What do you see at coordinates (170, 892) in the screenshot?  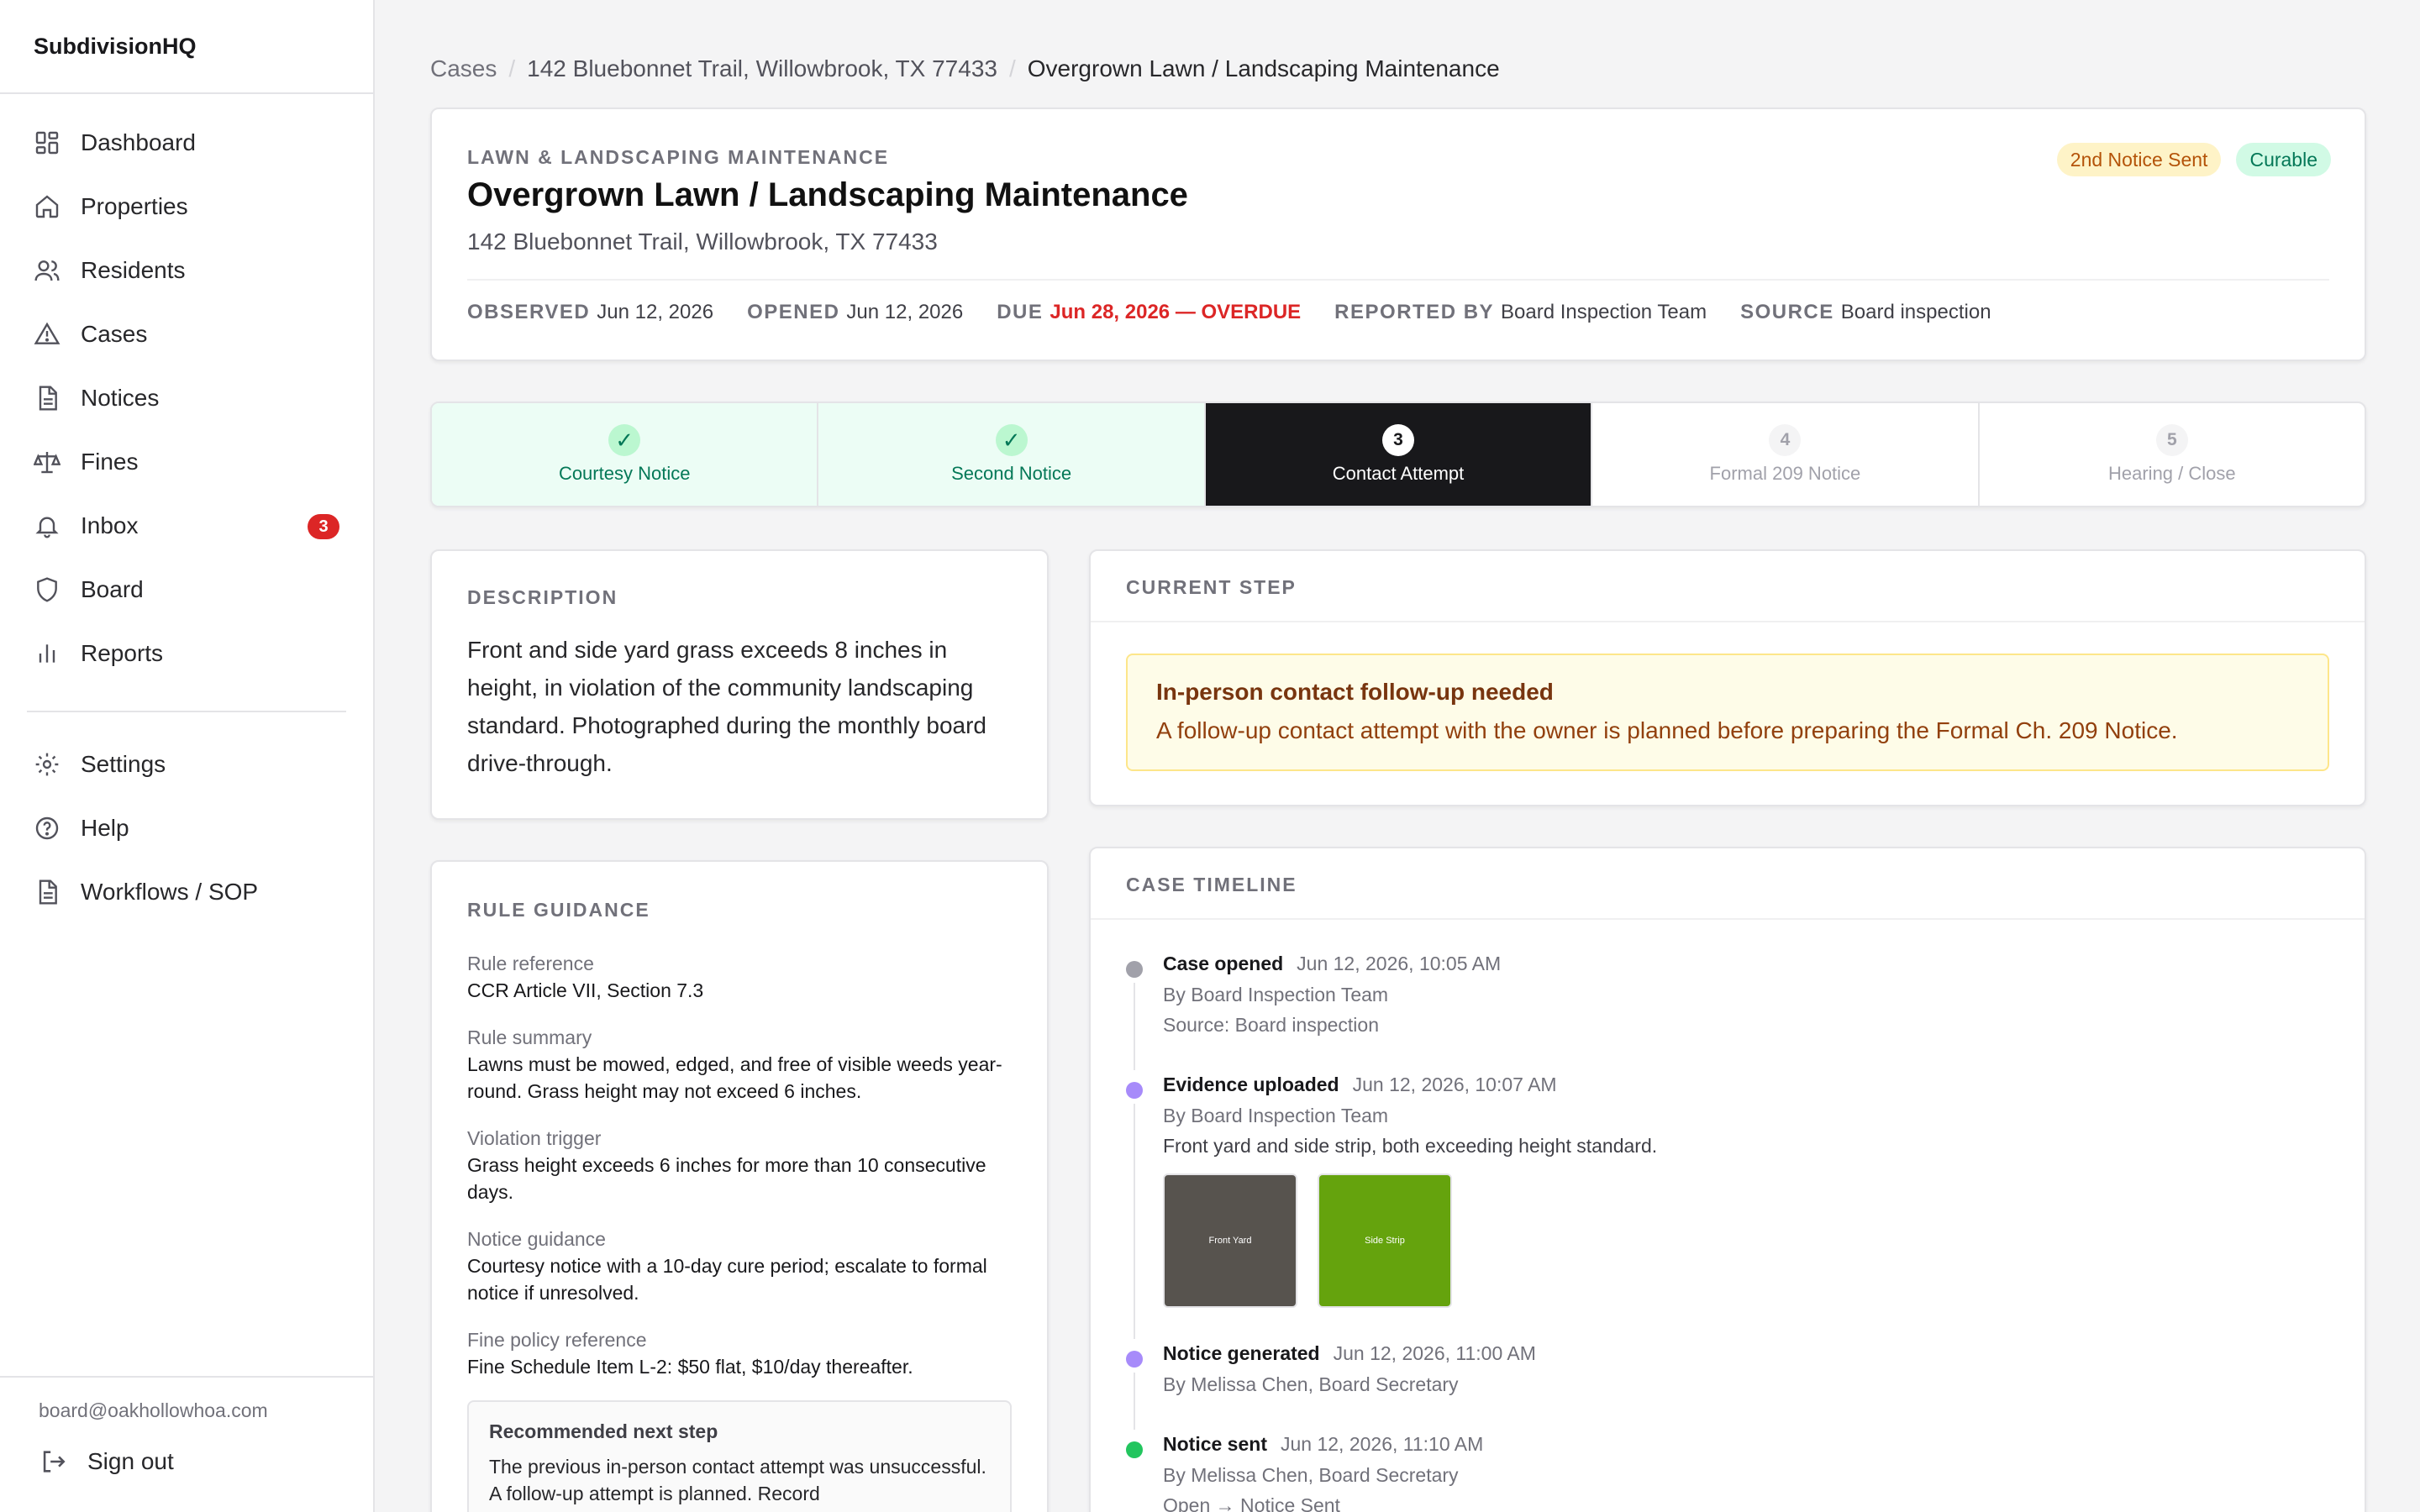 I see `sidebar-item-label: Workflows / SOP` at bounding box center [170, 892].